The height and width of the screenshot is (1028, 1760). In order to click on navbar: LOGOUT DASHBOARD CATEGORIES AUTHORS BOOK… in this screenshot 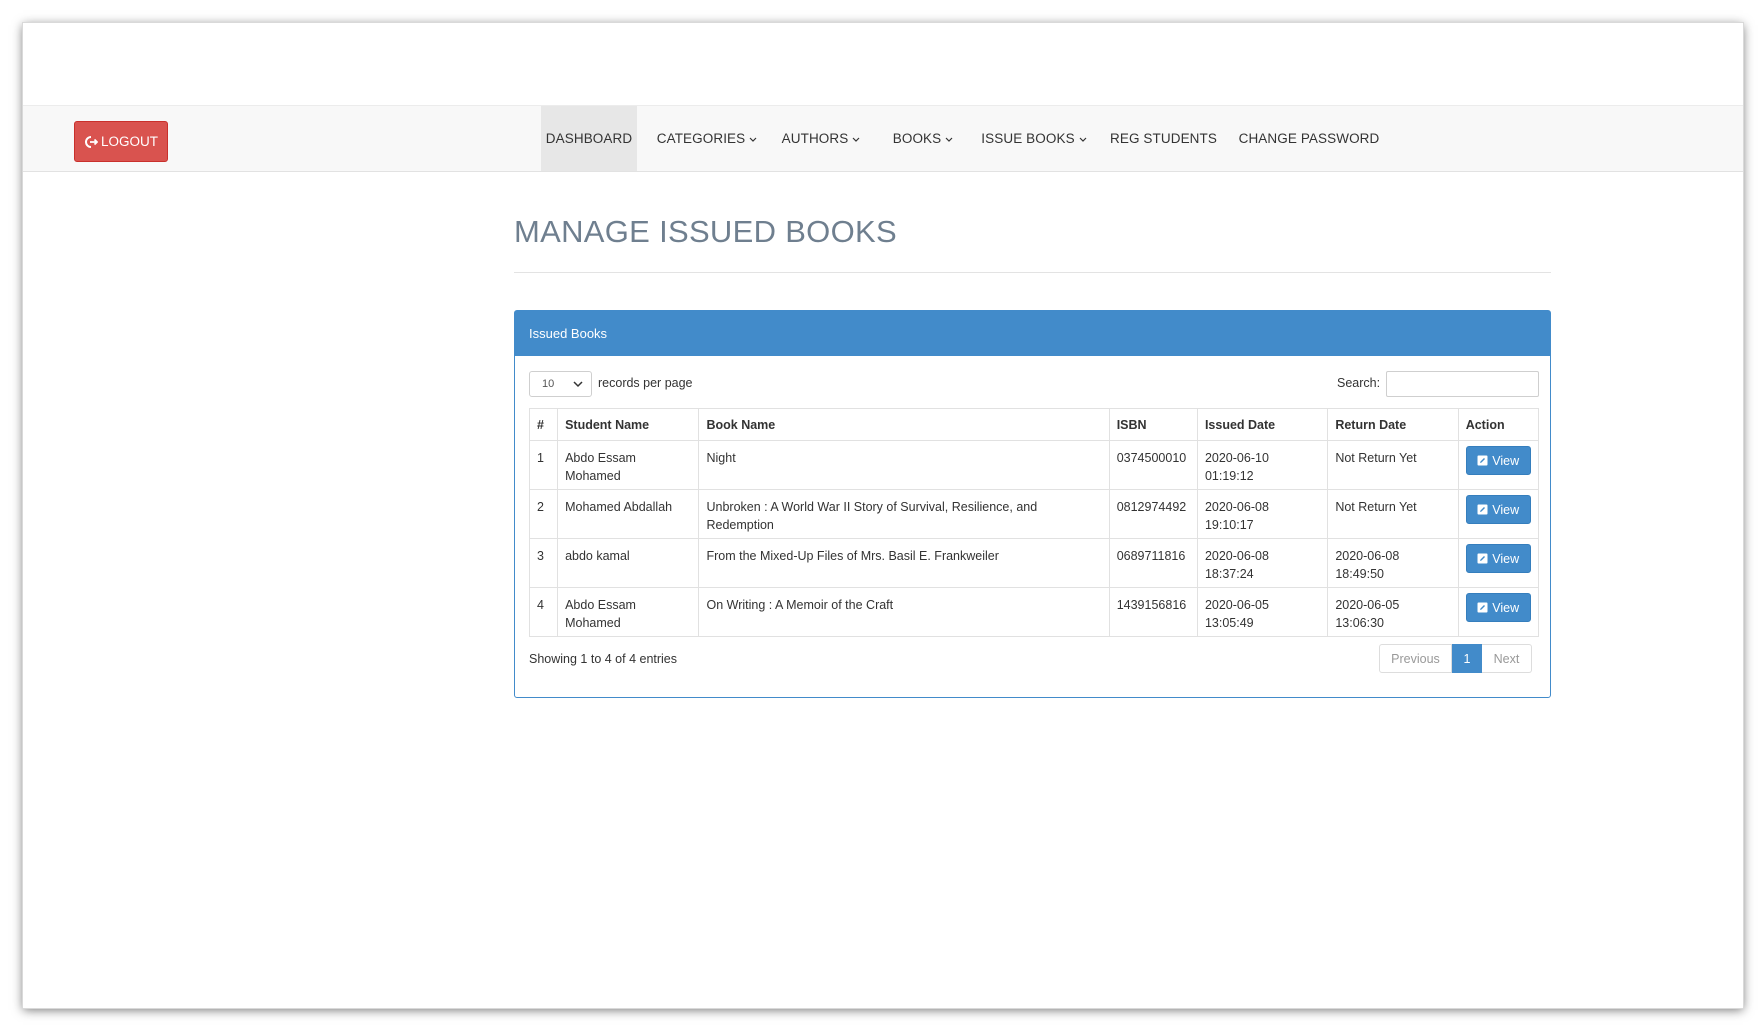, I will do `click(883, 138)`.